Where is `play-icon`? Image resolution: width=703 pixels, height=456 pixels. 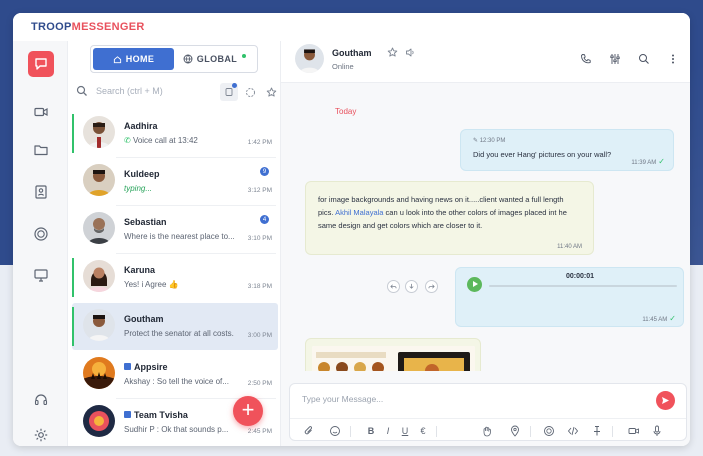
play-icon is located at coordinates (474, 284).